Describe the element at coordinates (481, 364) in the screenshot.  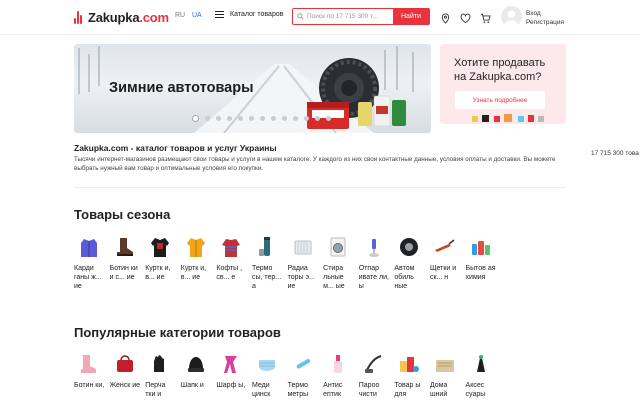
I see `accessories-icon` at that location.